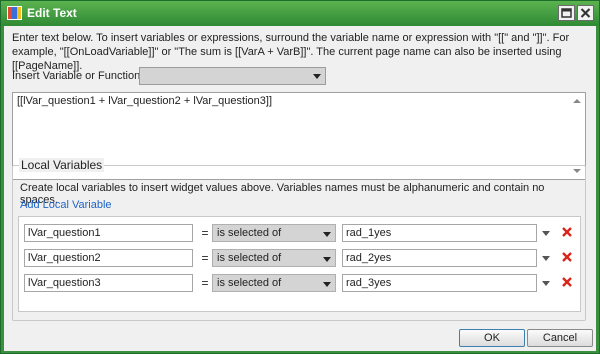 Image resolution: width=600 pixels, height=354 pixels. Describe the element at coordinates (577, 101) in the screenshot. I see `scroll-up-icon` at that location.